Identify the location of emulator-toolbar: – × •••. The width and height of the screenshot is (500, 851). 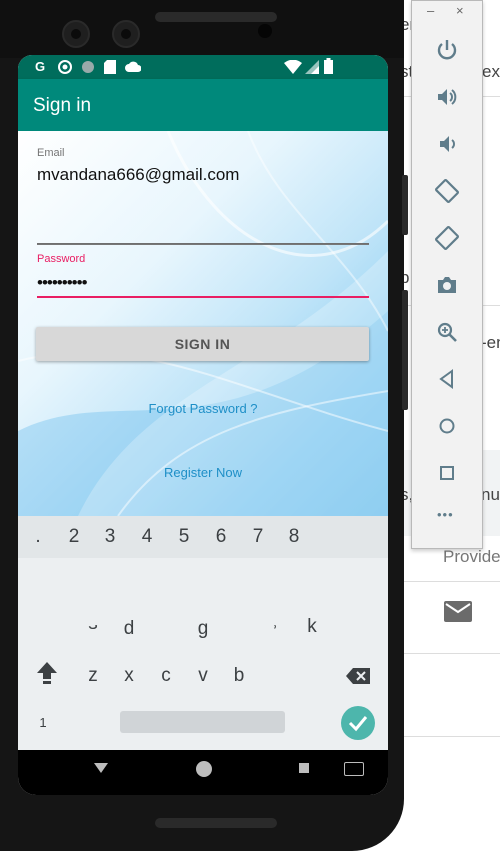
(447, 274).